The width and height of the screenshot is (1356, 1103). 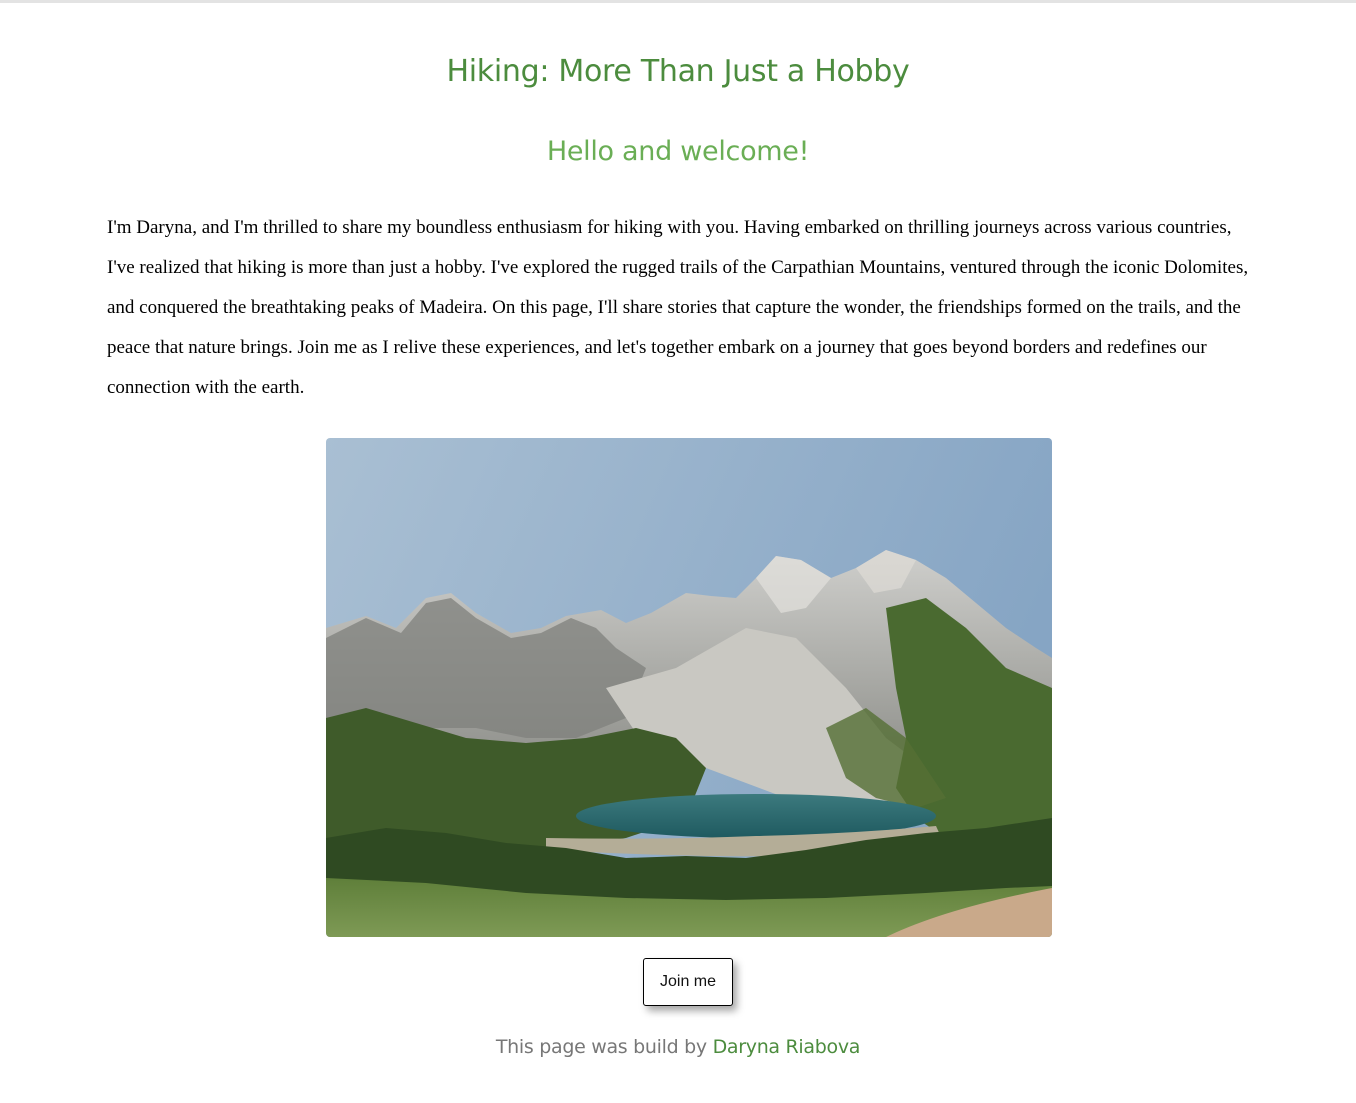 I want to click on footer: This page was build by Daryna Riabova, so click(x=678, y=1047).